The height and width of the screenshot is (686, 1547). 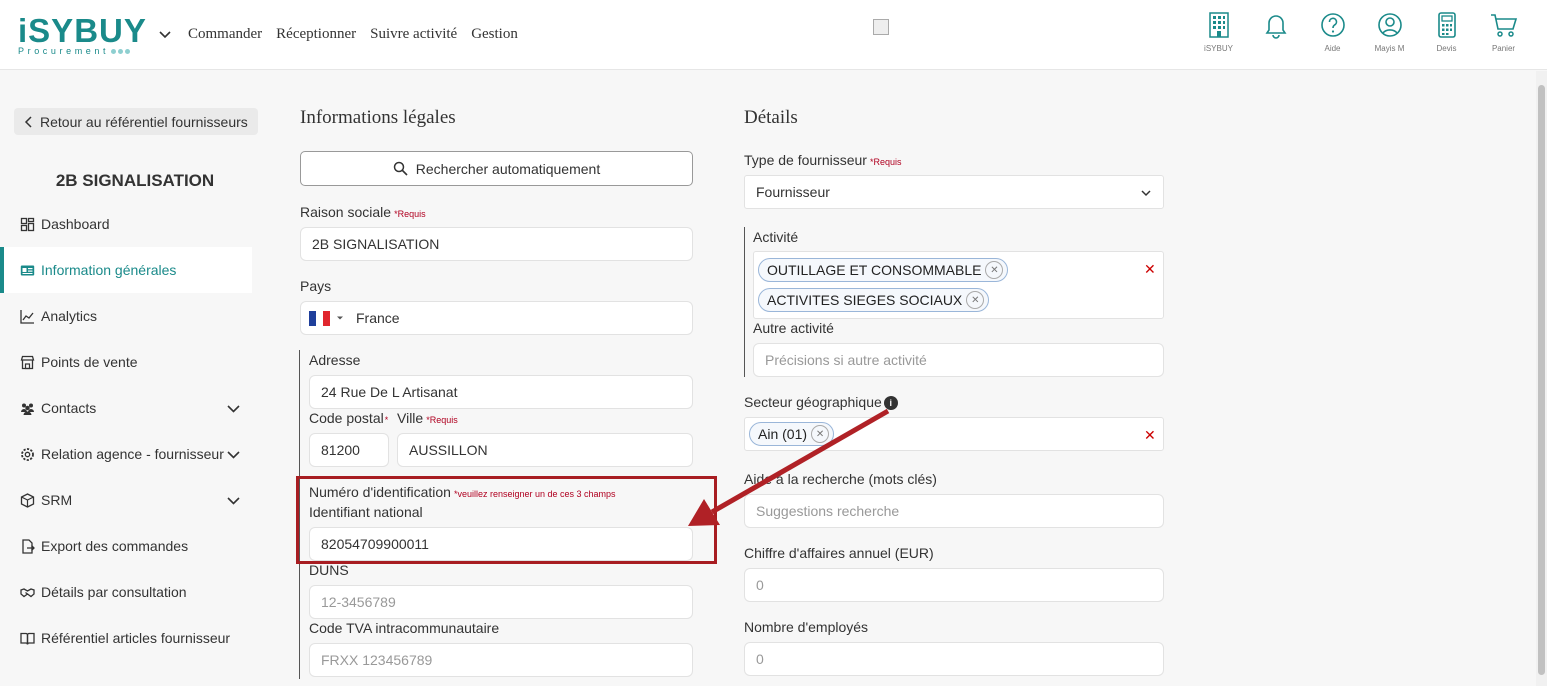 What do you see at coordinates (135, 180) in the screenshot?
I see `company-name: 2B SIGNALISATION` at bounding box center [135, 180].